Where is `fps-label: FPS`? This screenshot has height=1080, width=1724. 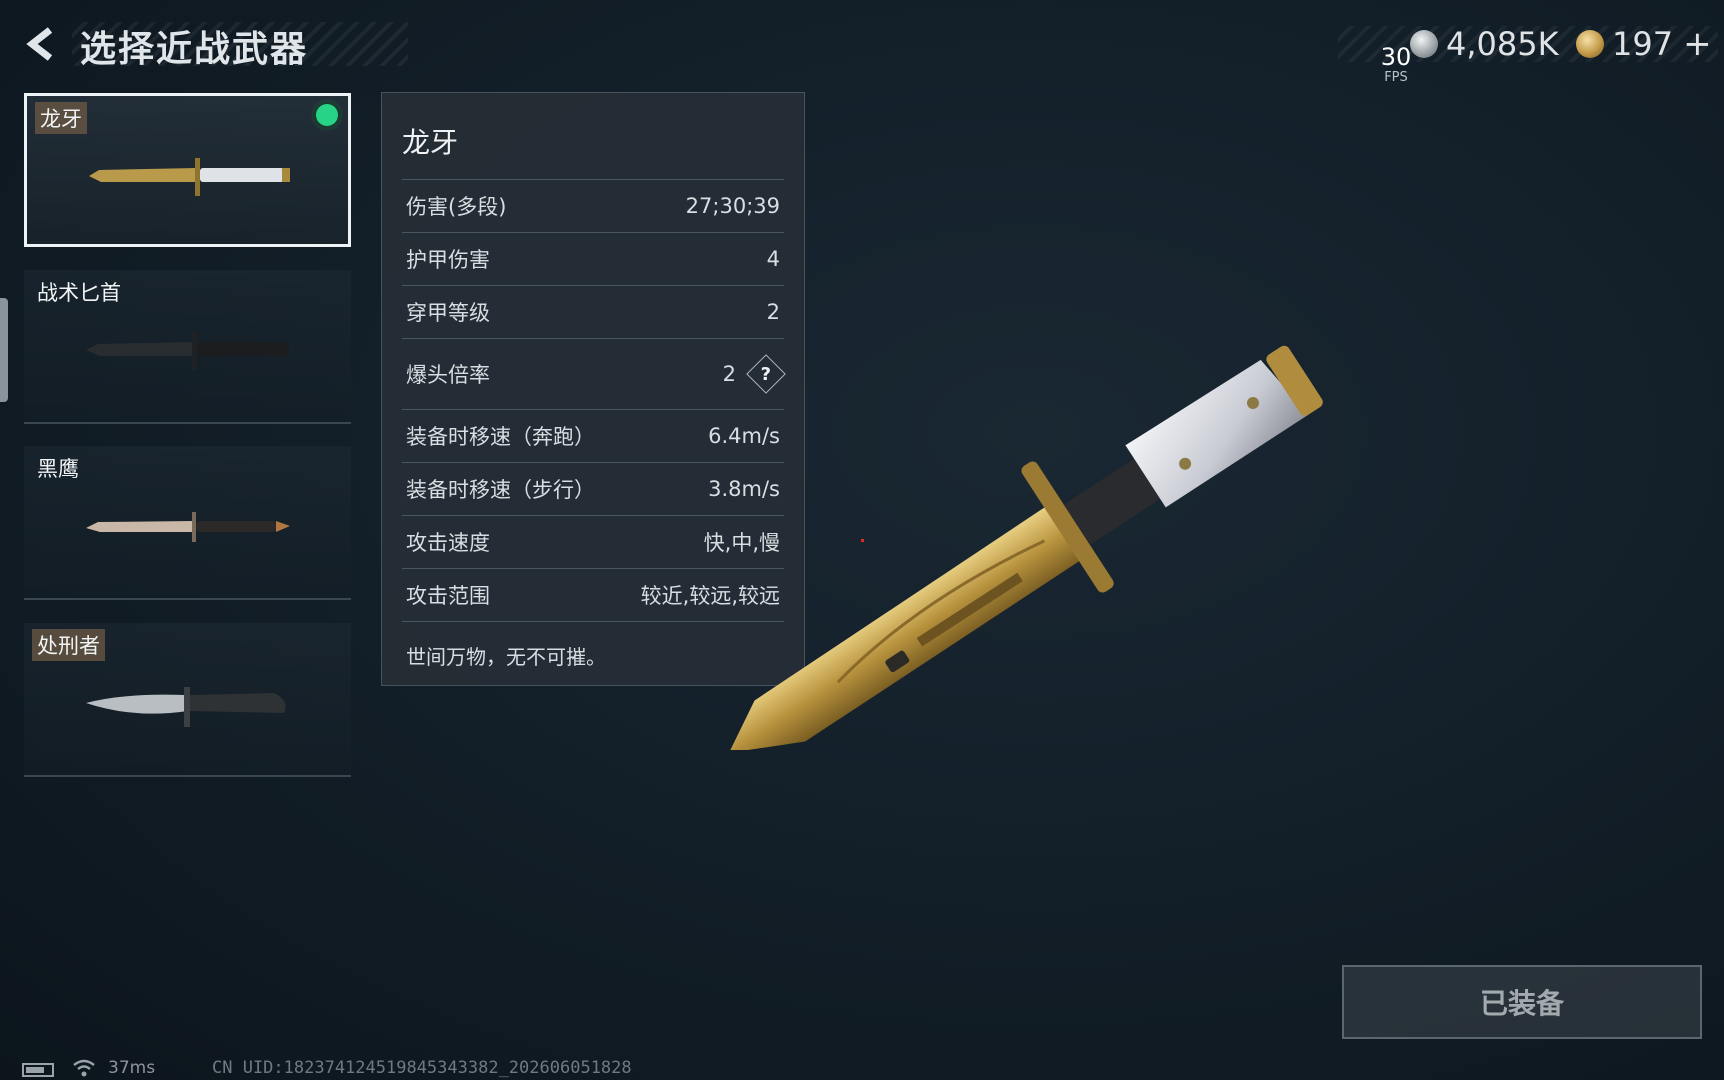 fps-label: FPS is located at coordinates (1396, 77).